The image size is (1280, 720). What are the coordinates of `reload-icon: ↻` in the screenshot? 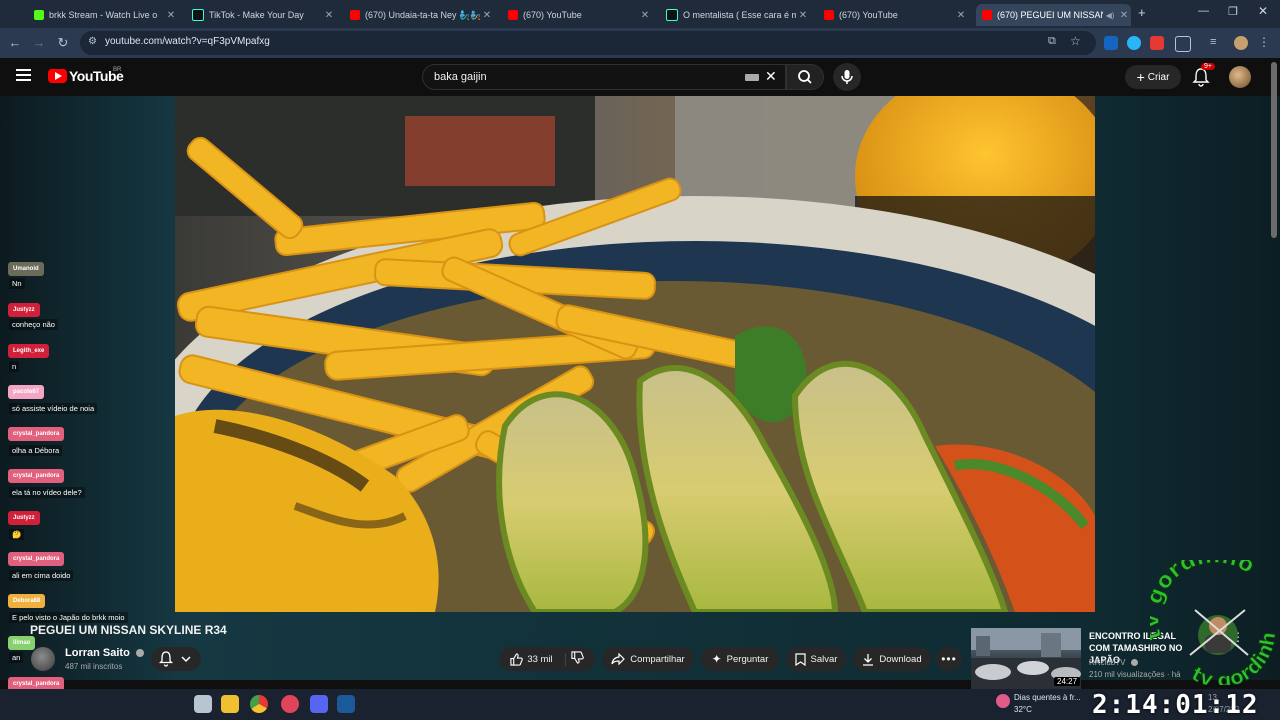 It's located at (63, 43).